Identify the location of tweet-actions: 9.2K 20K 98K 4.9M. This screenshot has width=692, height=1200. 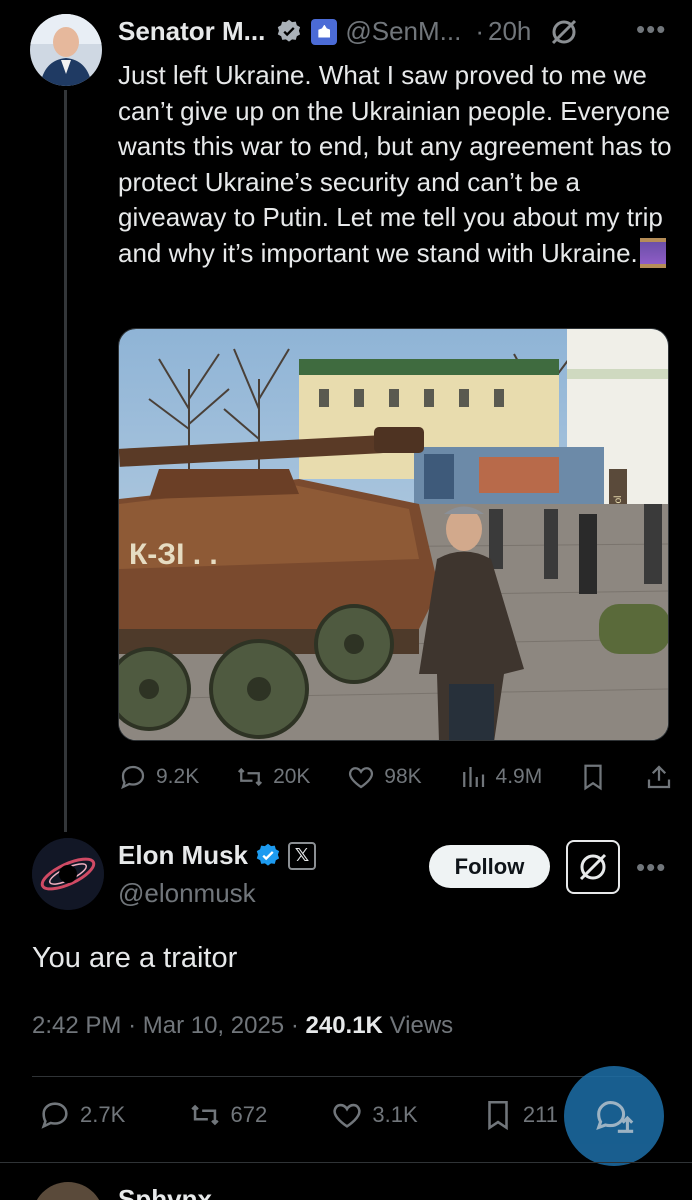
(396, 777).